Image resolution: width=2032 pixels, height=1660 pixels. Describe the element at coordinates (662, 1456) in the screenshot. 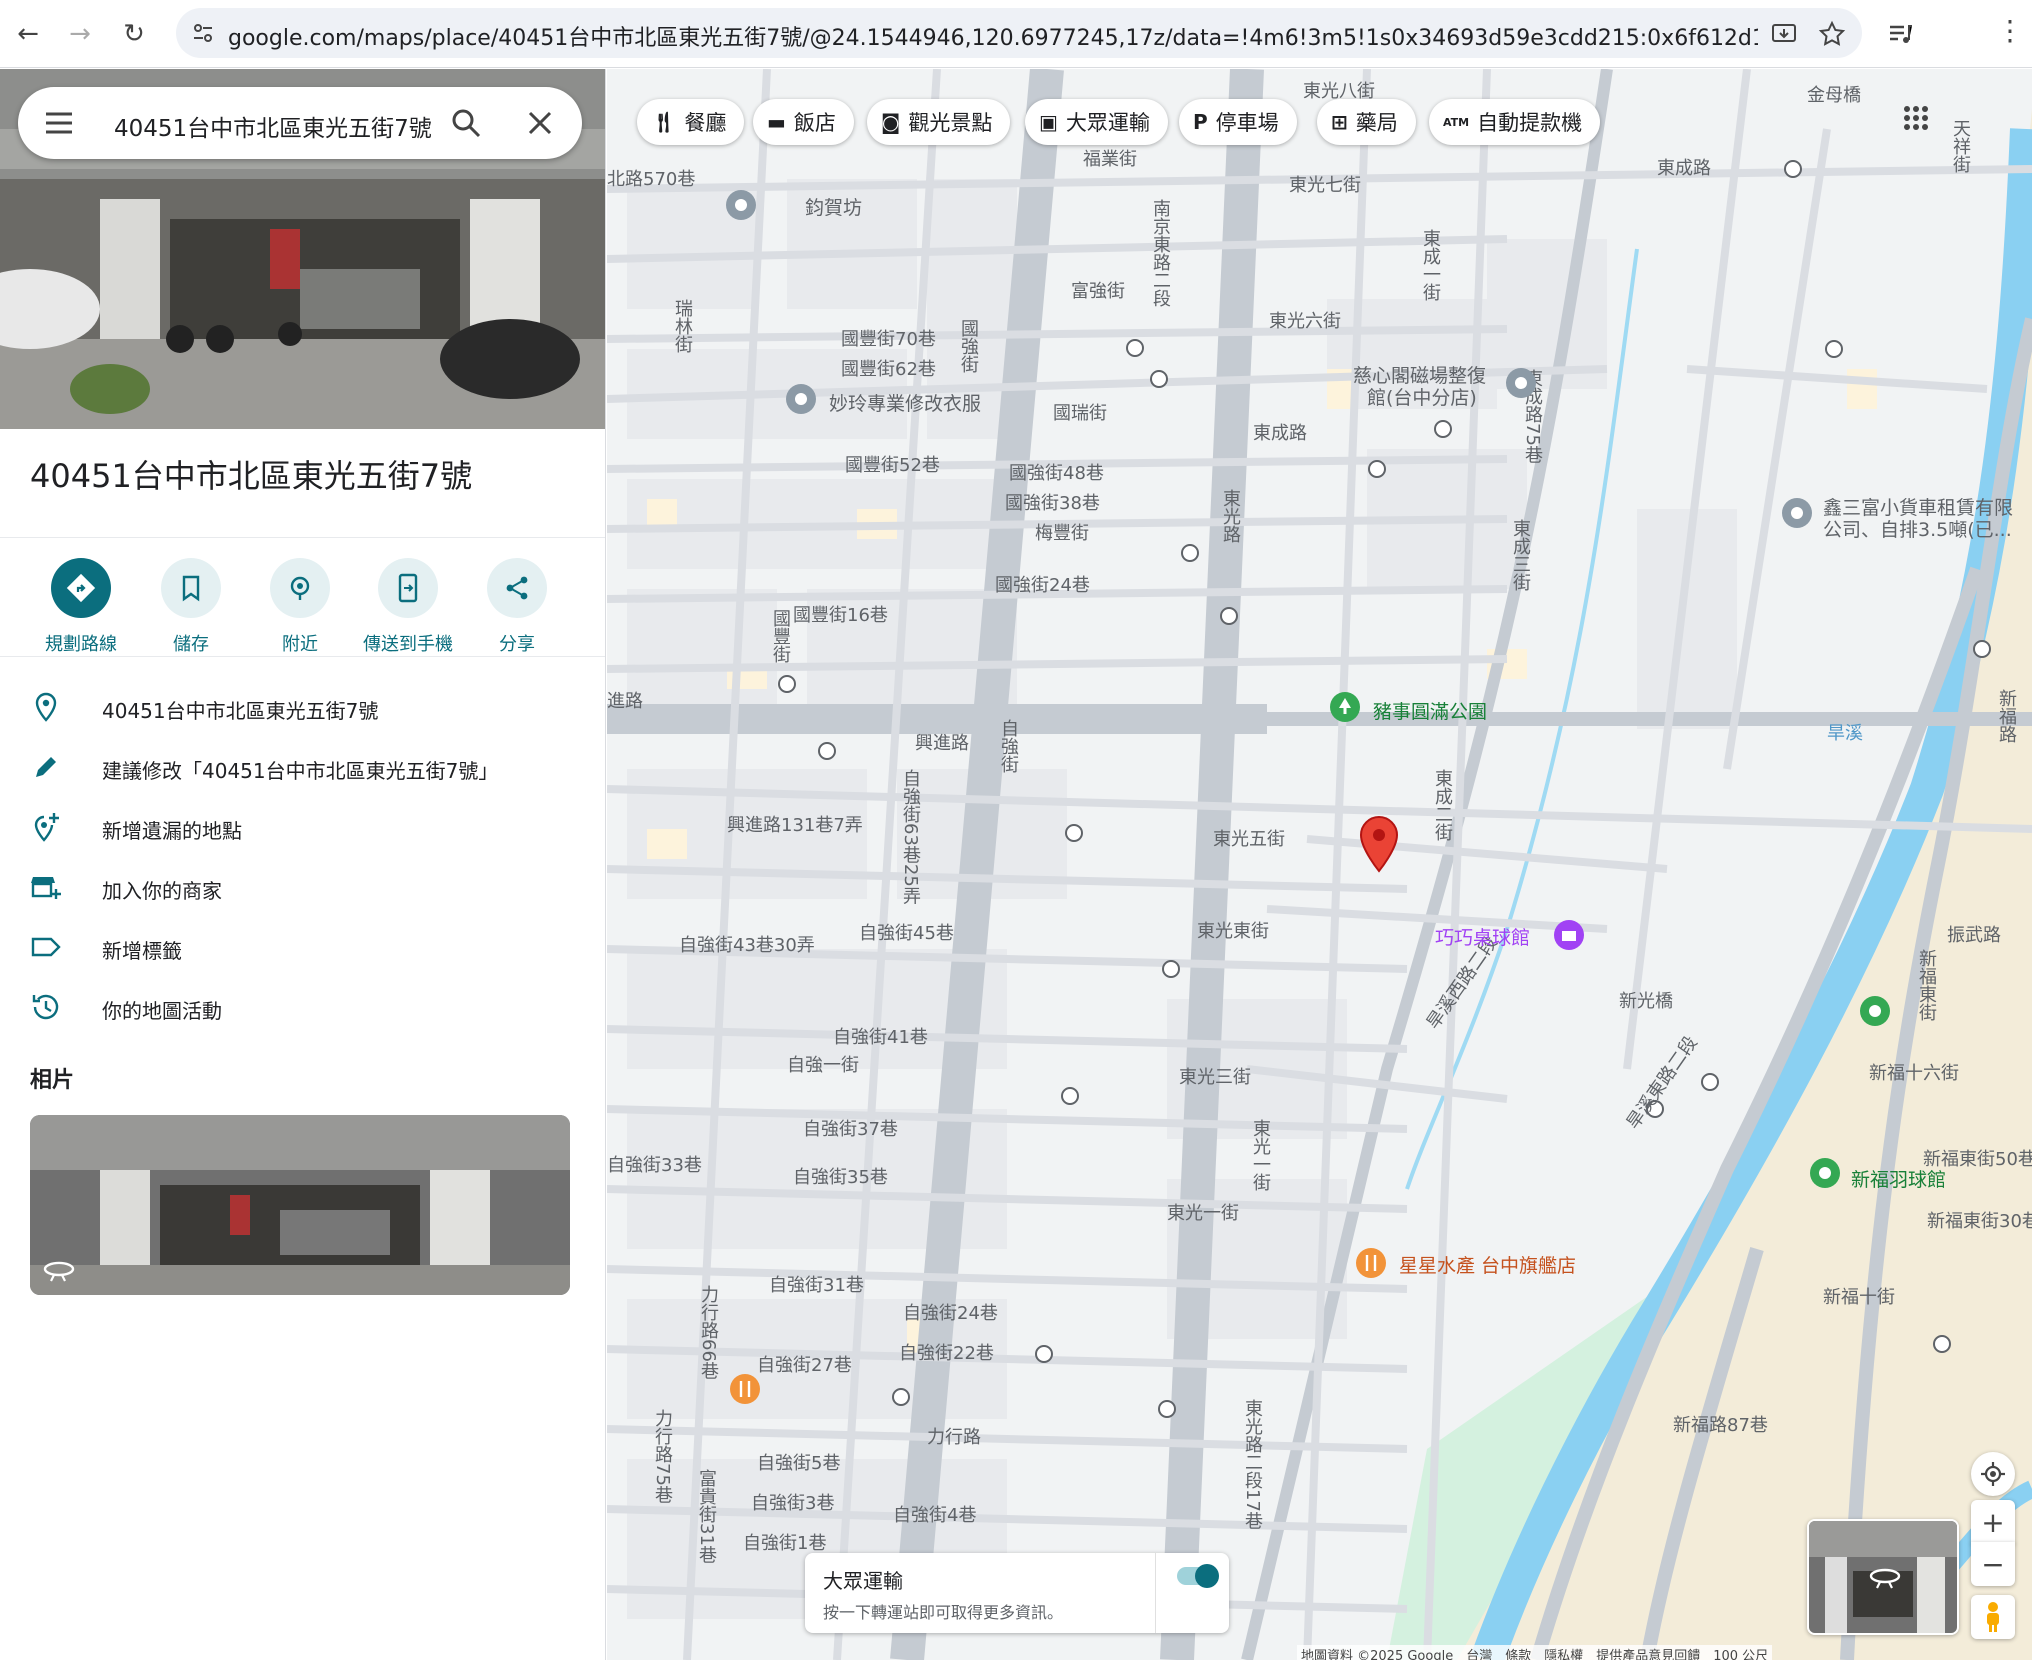

I see `street-label: 力行路75巷` at that location.